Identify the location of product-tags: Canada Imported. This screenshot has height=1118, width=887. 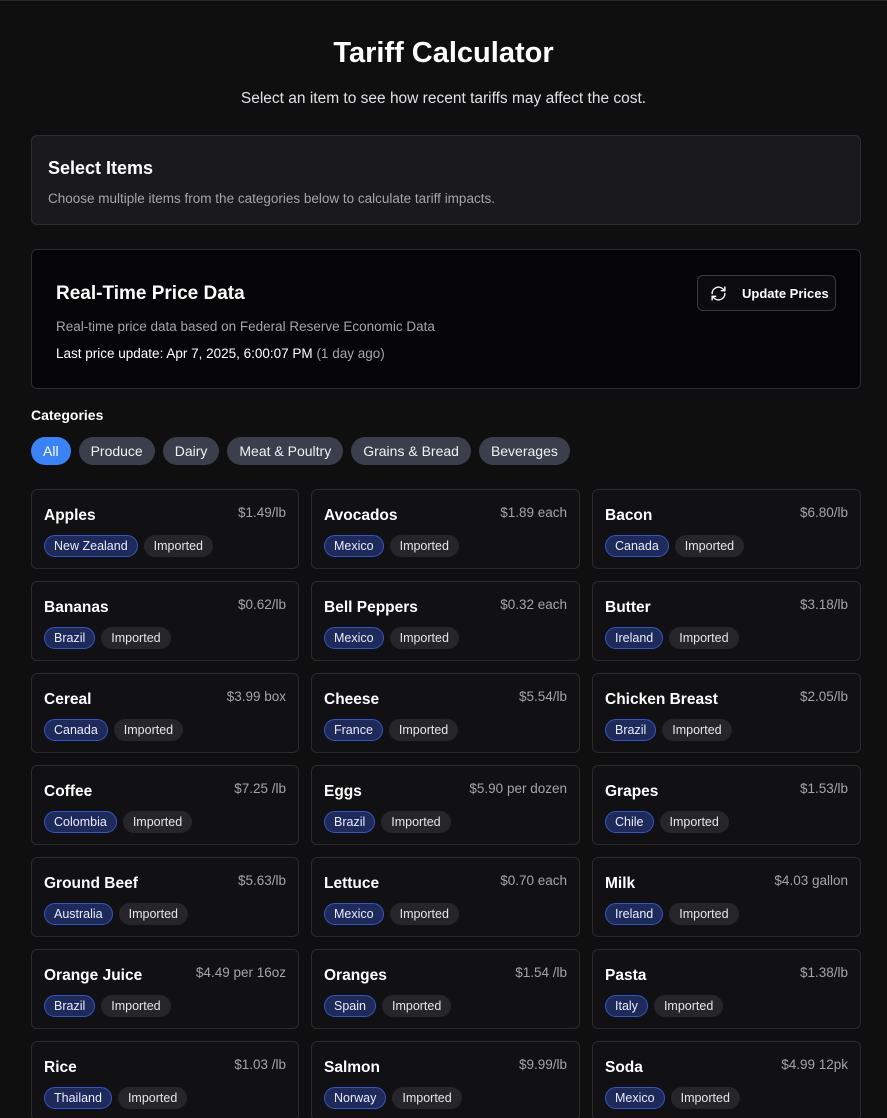
(675, 546).